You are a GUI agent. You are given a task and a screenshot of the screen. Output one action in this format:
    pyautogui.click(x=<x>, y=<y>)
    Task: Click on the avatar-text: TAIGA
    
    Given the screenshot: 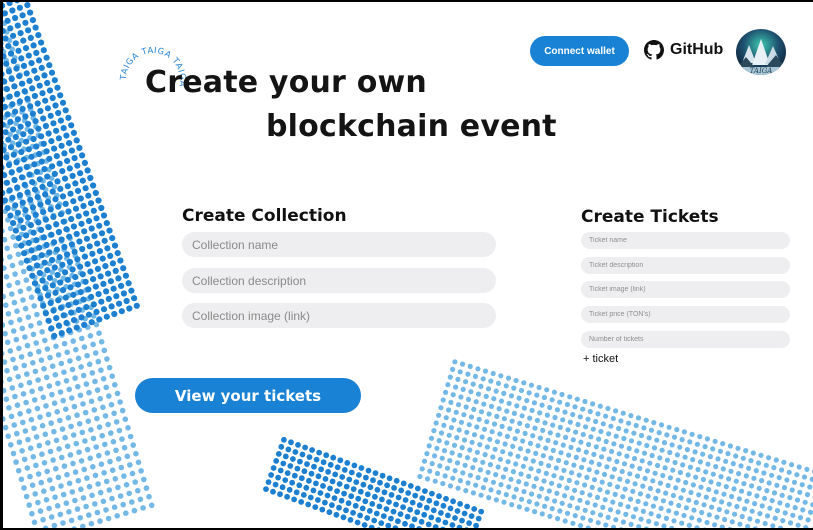 What is the action you would take?
    pyautogui.click(x=761, y=71)
    